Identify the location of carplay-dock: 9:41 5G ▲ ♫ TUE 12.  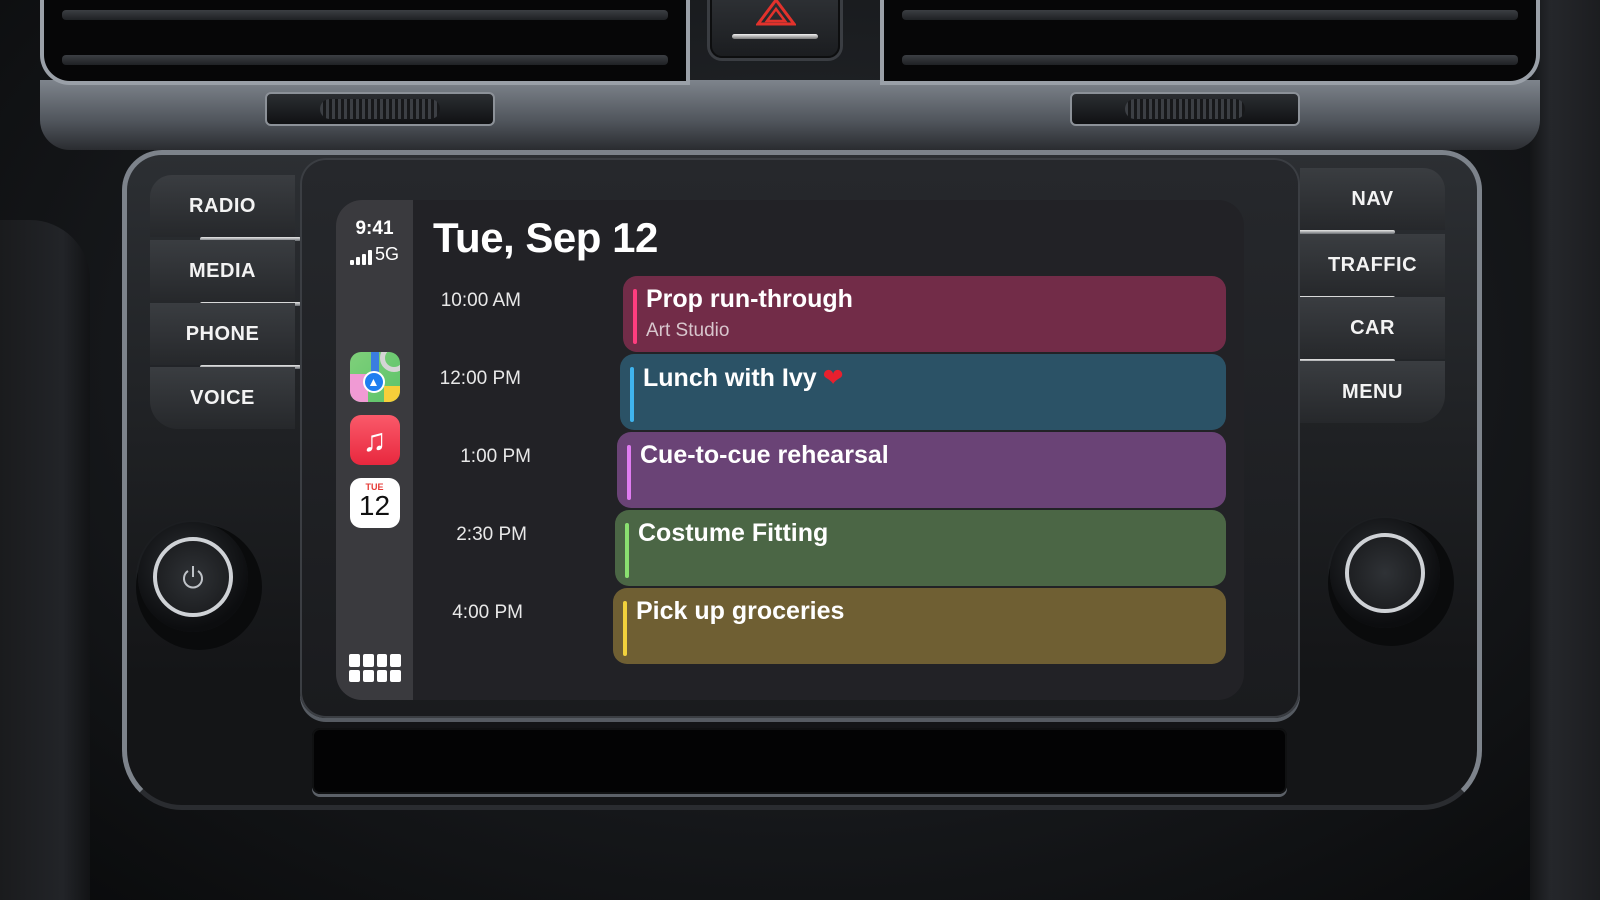
(374, 450).